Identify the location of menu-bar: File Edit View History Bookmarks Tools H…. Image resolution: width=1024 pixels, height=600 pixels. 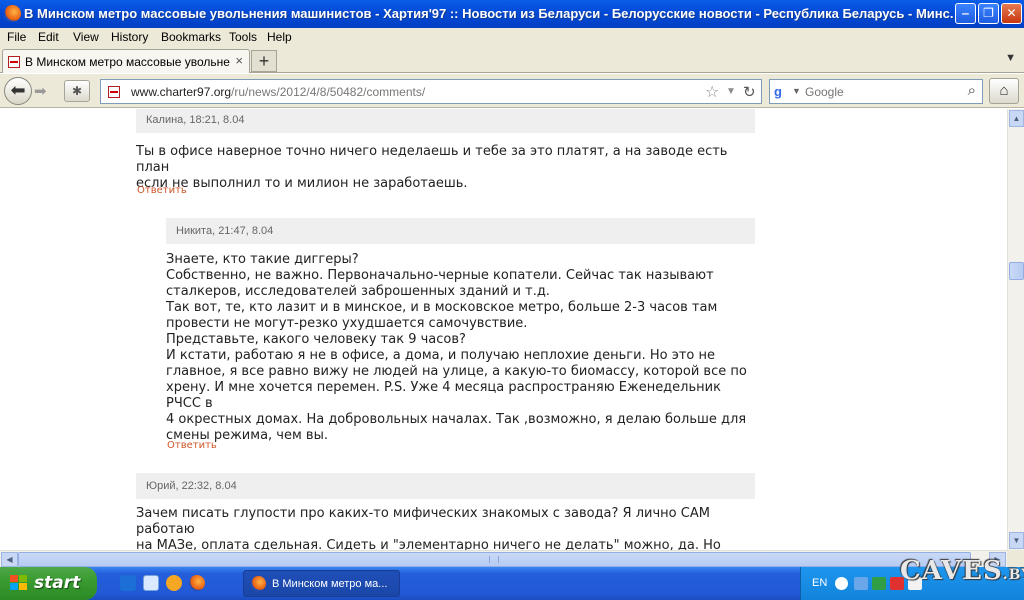
(512, 37).